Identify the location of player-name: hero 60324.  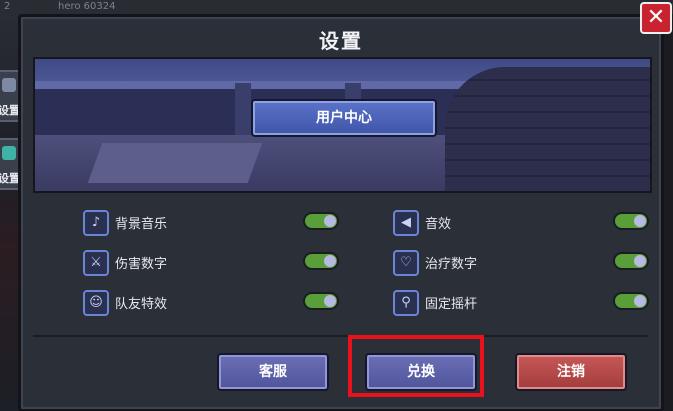
(87, 6).